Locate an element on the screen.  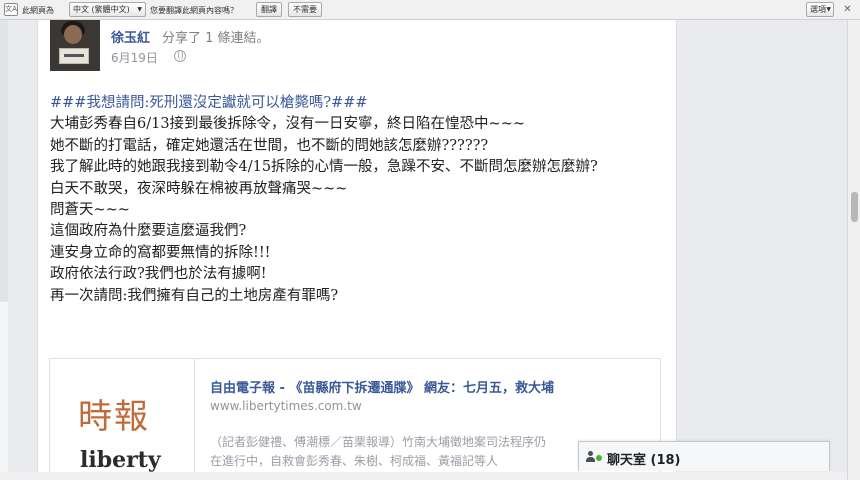
close-icon: ✕ is located at coordinates (847, 9).